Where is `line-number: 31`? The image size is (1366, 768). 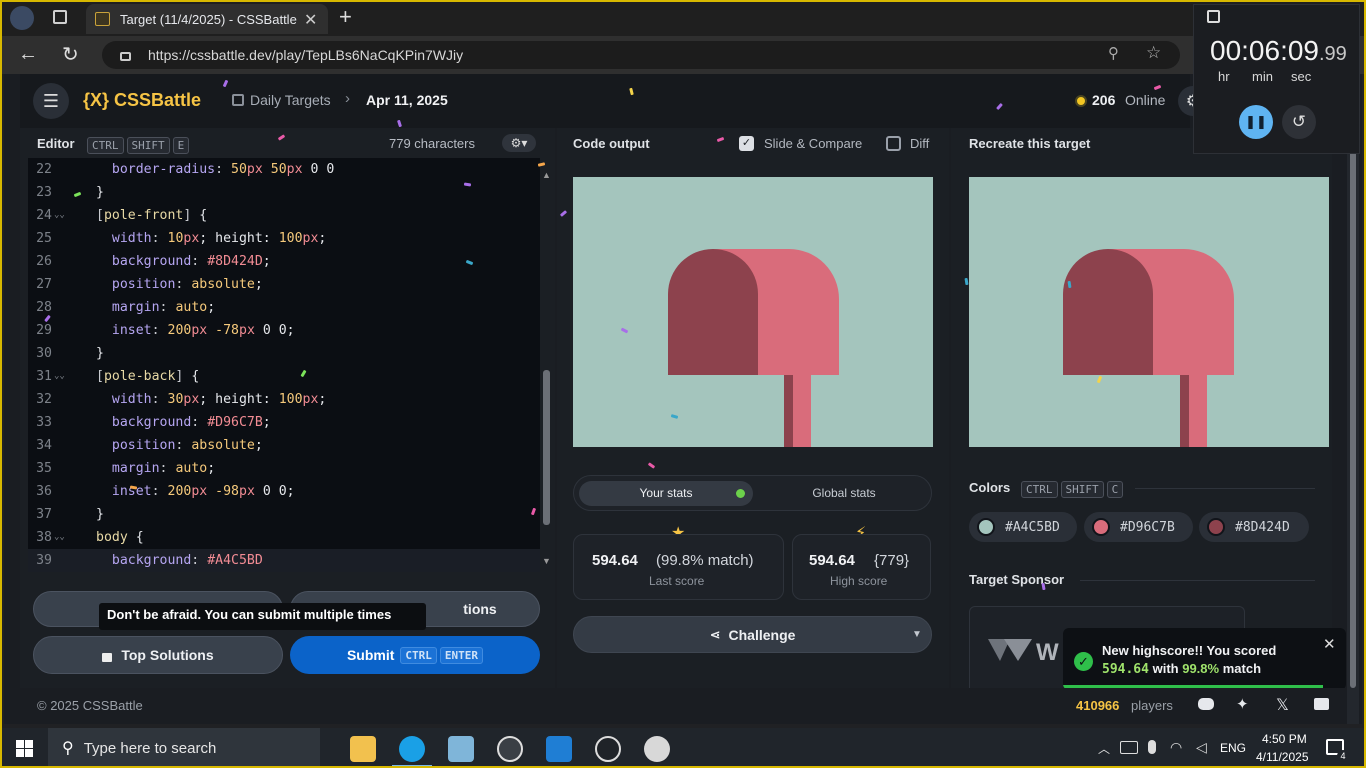
line-number: 31 is located at coordinates (44, 376).